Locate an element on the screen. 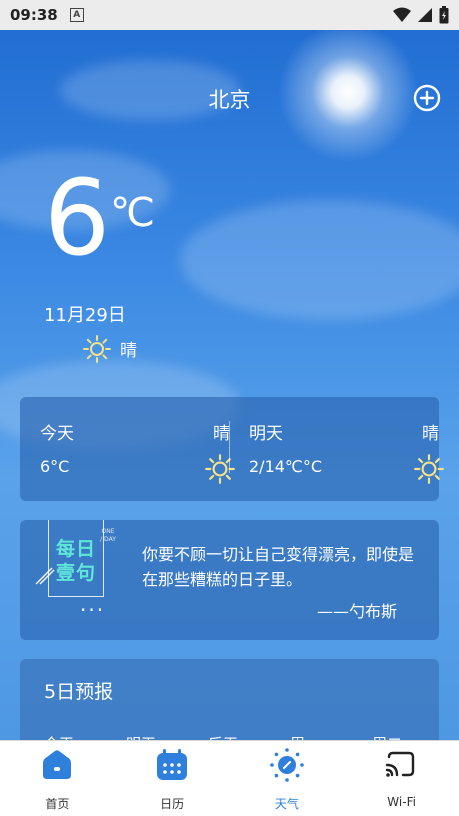  calendar-icon is located at coordinates (171, 764).